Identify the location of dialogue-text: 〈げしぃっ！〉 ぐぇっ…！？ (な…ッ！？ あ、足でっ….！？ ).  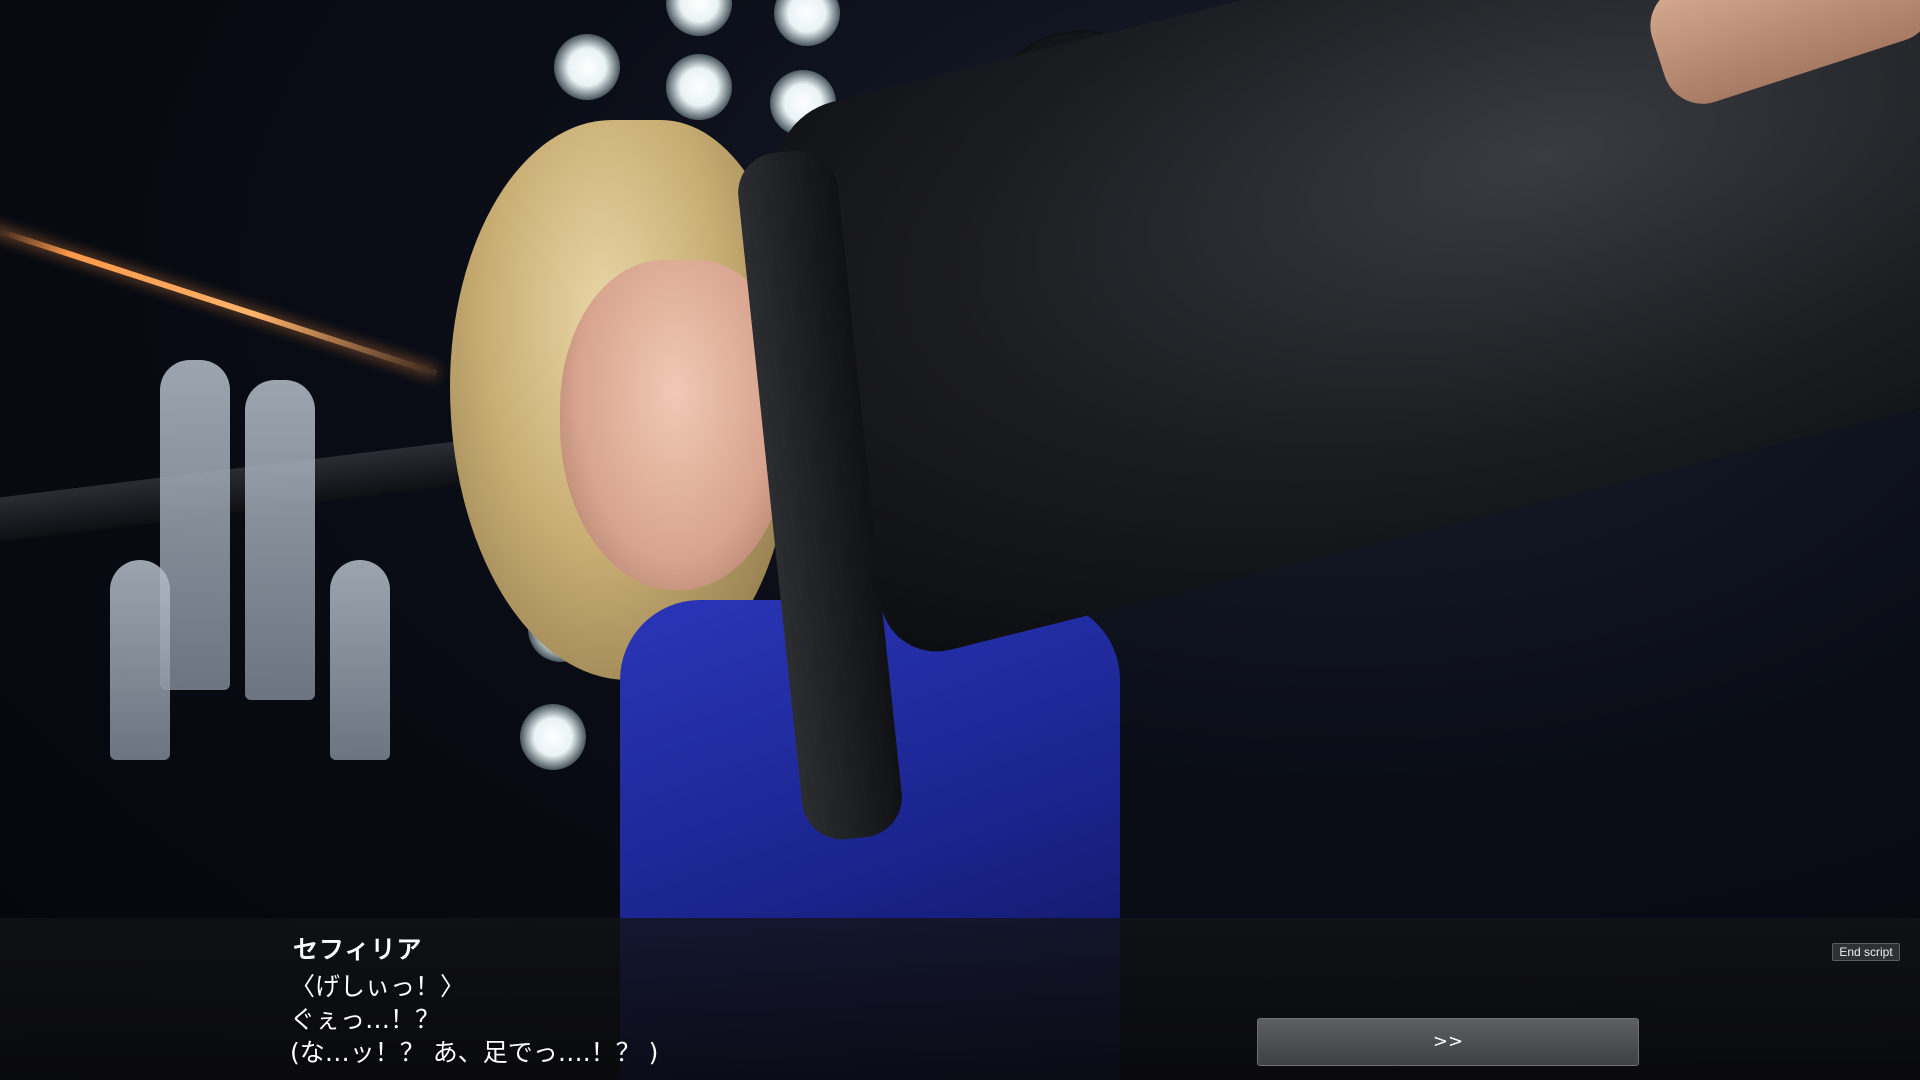
(474, 1019).